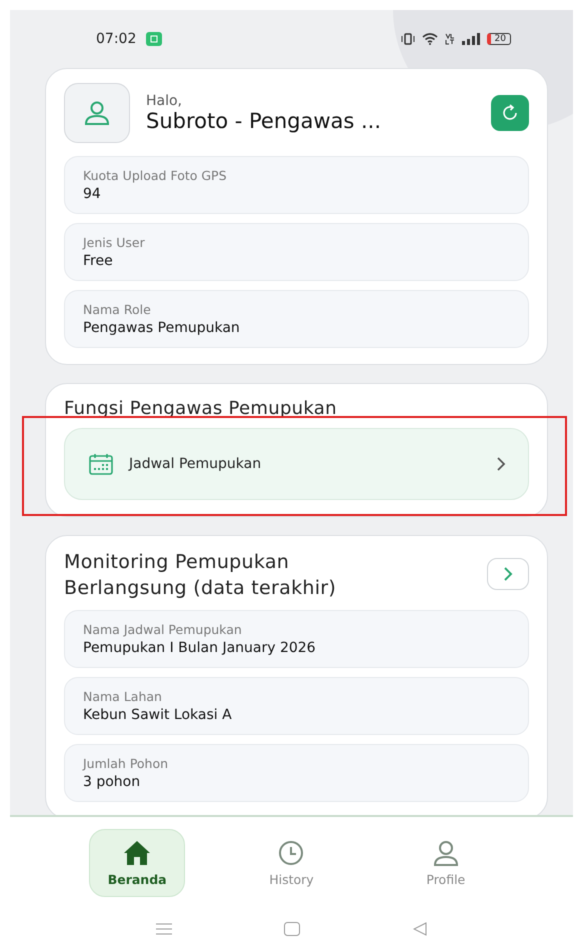 The image size is (583, 949). Describe the element at coordinates (92, 194) in the screenshot. I see `field-value: 94` at that location.